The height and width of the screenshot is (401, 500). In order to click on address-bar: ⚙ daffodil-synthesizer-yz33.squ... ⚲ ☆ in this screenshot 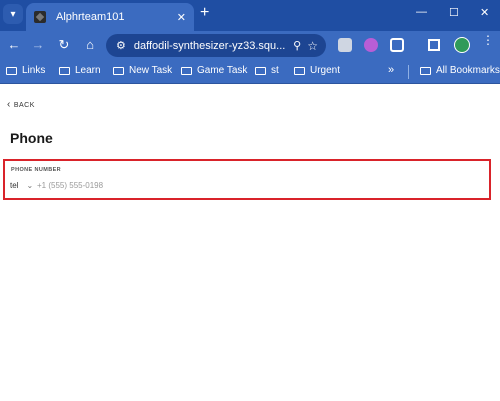, I will do `click(216, 45)`.